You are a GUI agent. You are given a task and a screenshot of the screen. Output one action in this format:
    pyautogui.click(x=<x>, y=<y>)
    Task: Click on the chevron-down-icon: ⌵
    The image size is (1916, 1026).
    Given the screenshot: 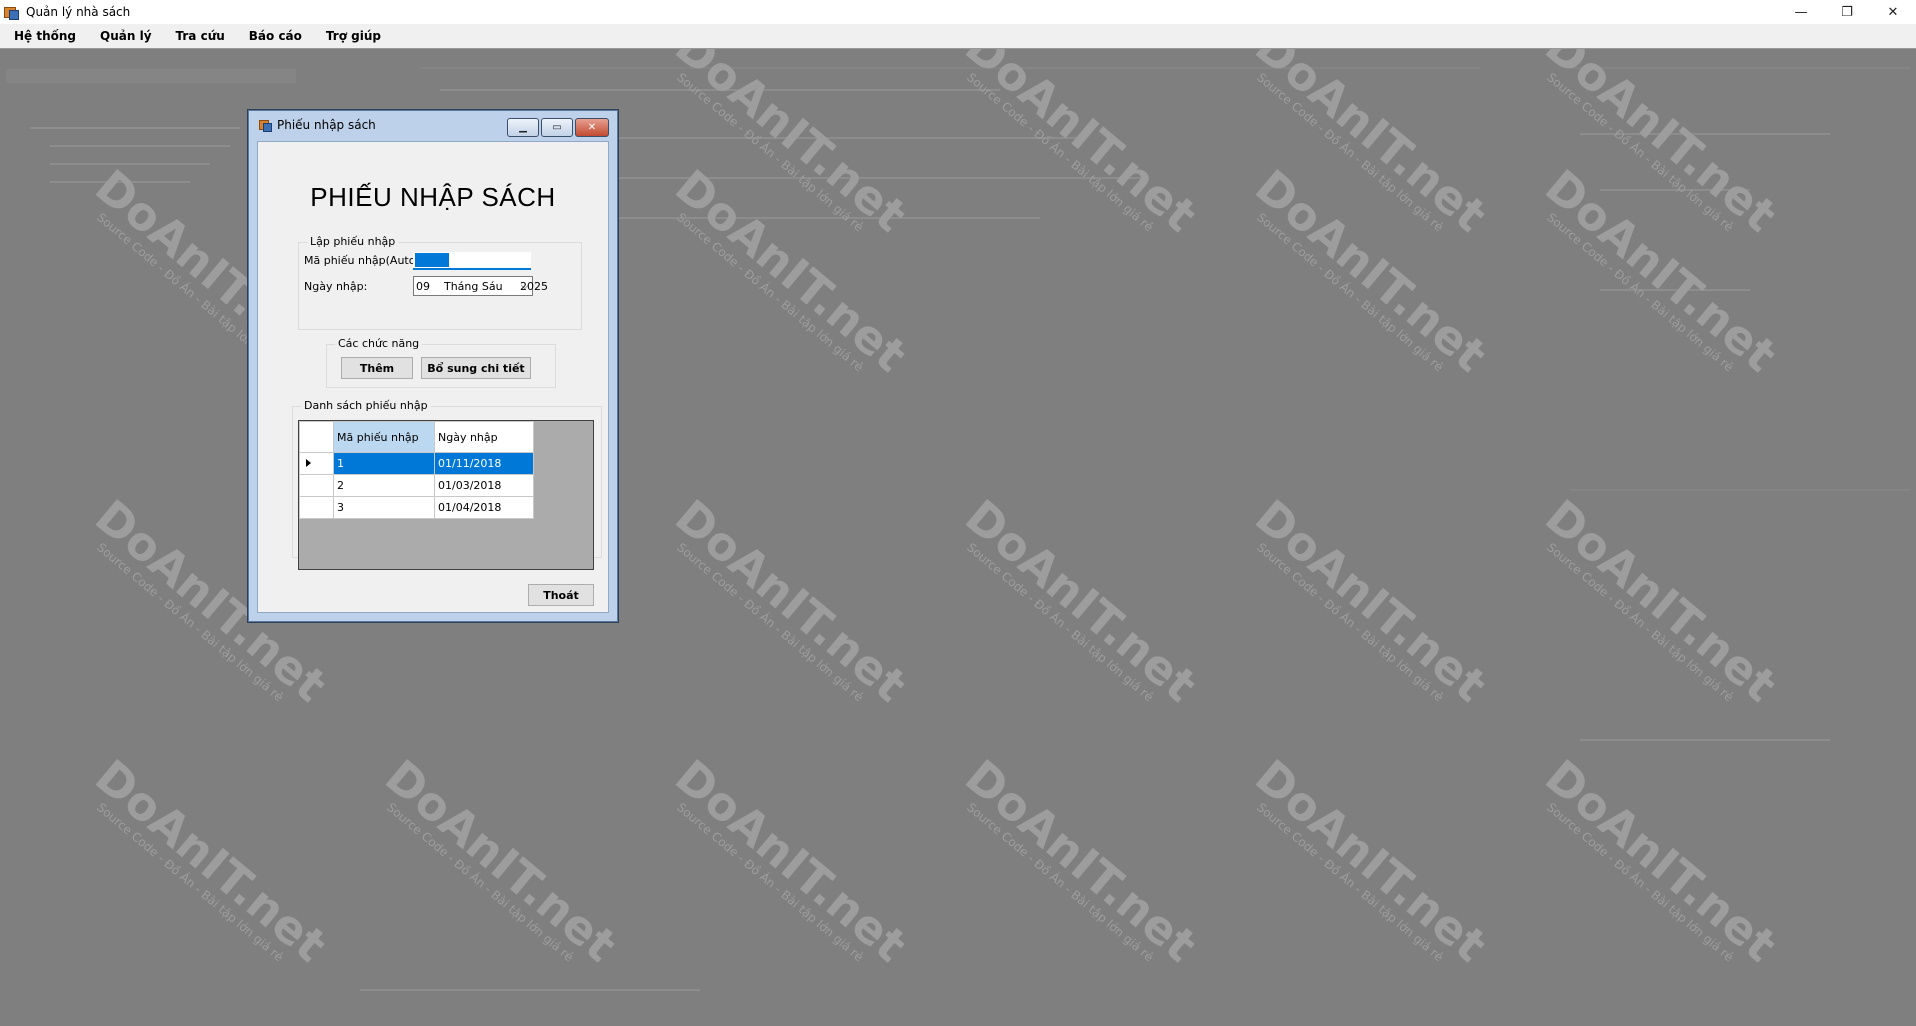 What is the action you would take?
    pyautogui.click(x=525, y=286)
    